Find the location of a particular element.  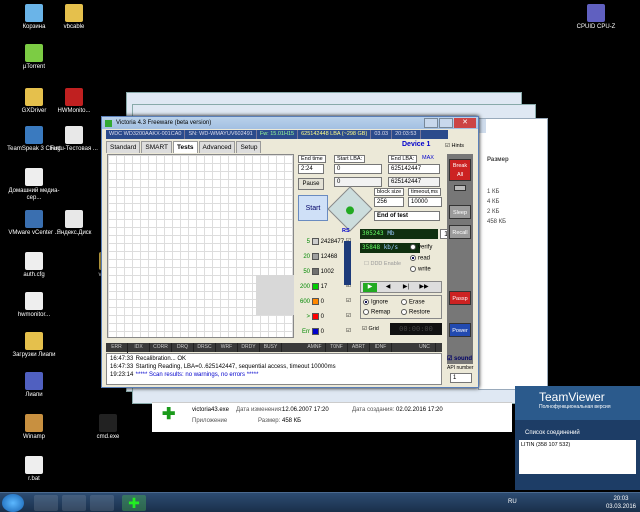

end-lba-field: 625142447 is located at coordinates (414, 169).